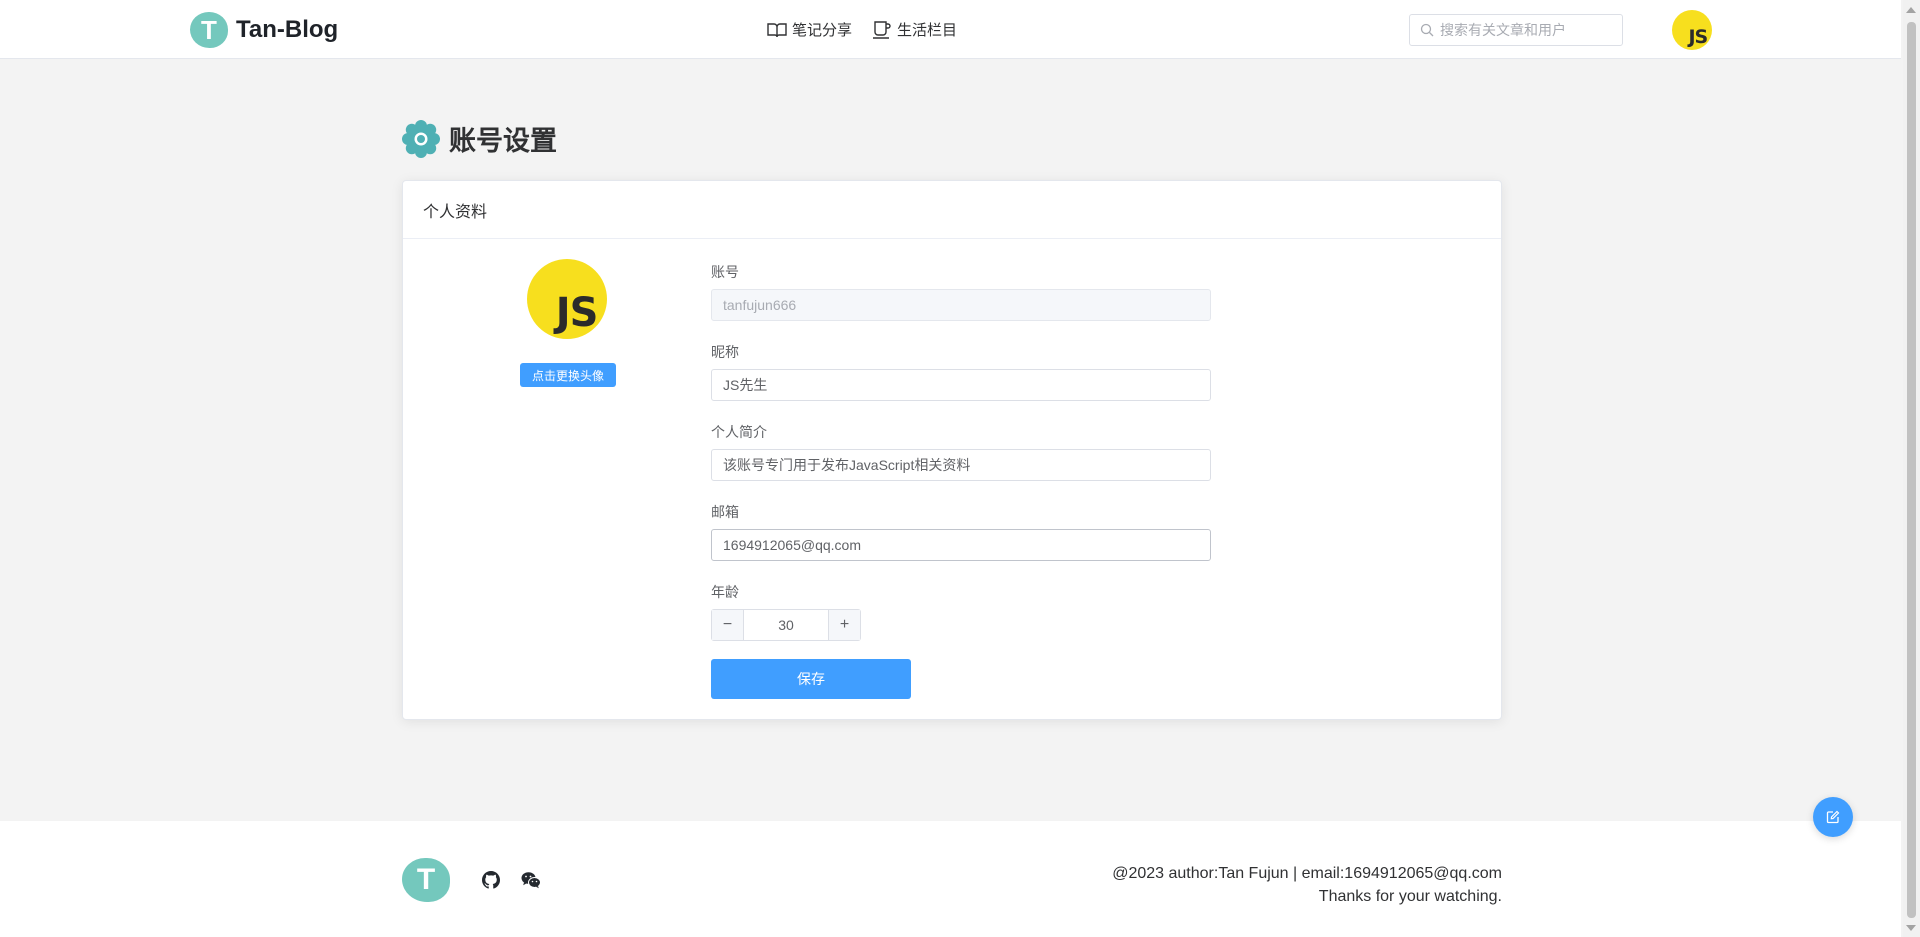  I want to click on card-header: 个人资料, so click(952, 210).